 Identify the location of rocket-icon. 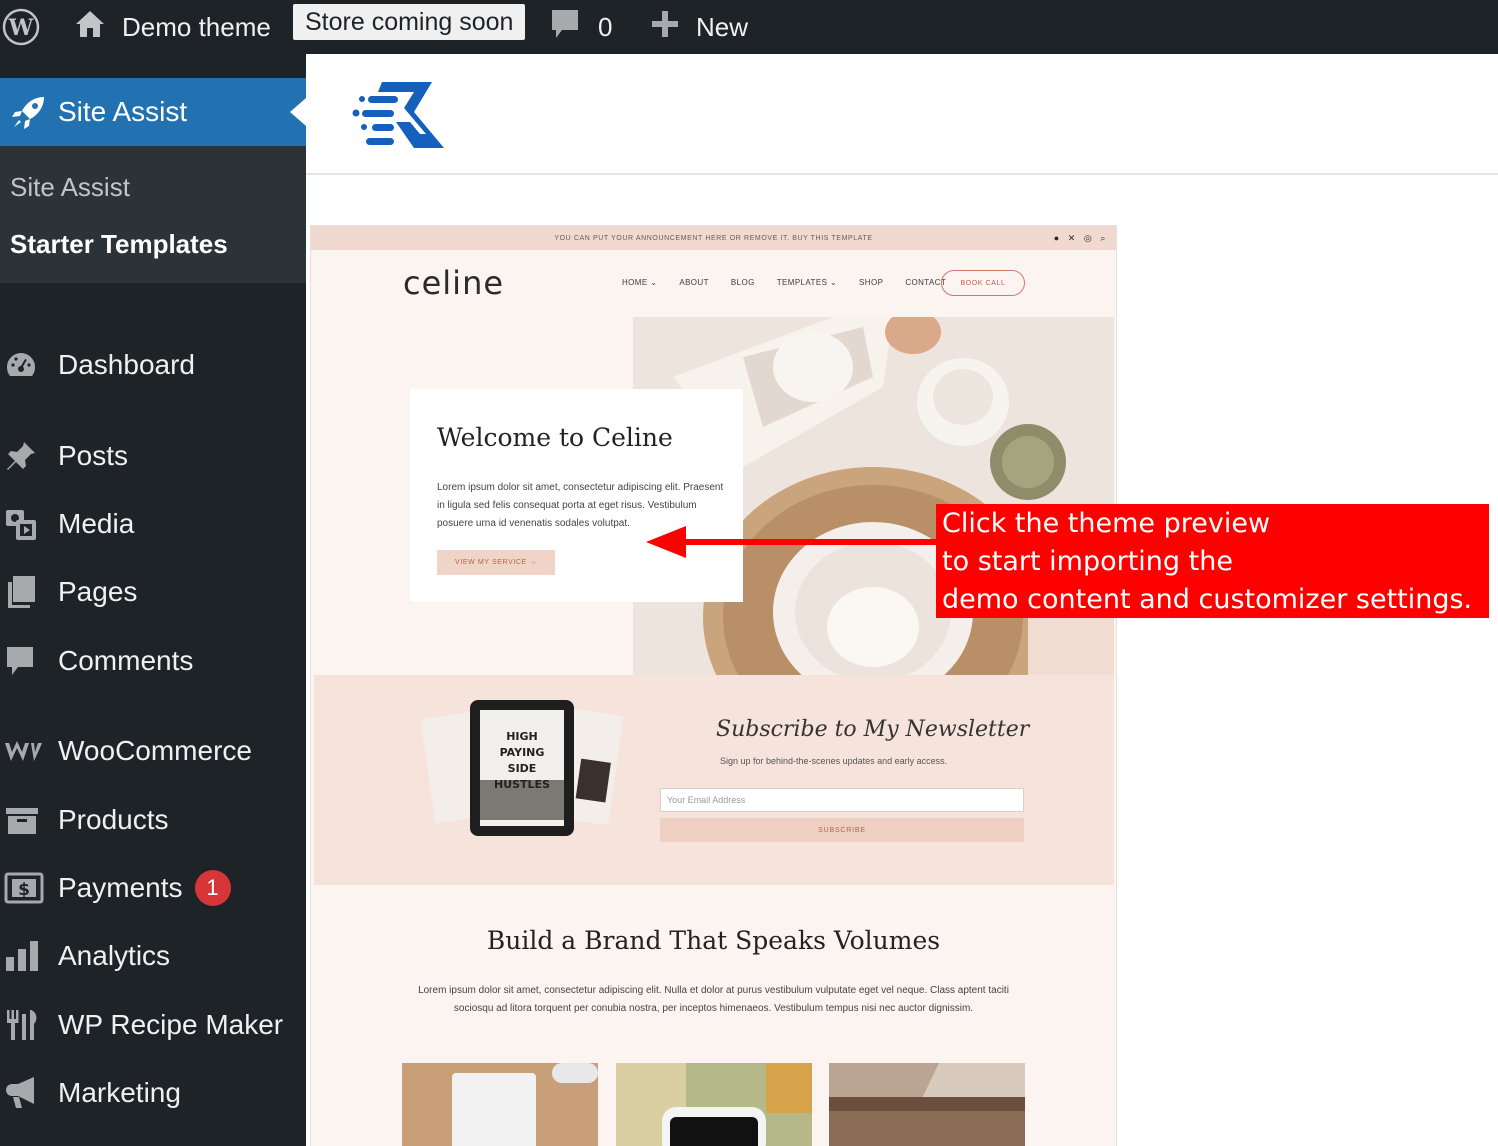
(29, 112).